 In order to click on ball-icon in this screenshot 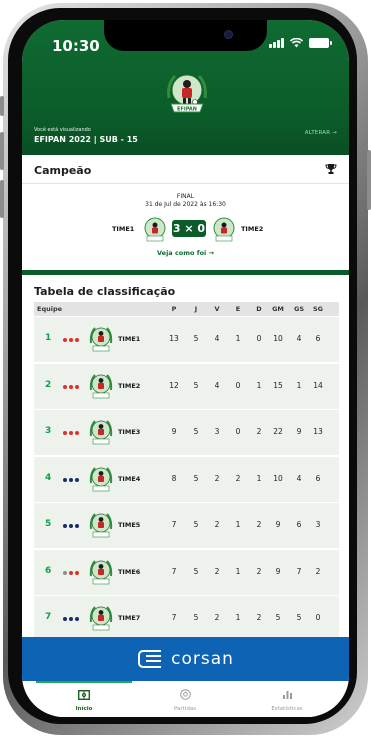, I will do `click(185, 694)`.